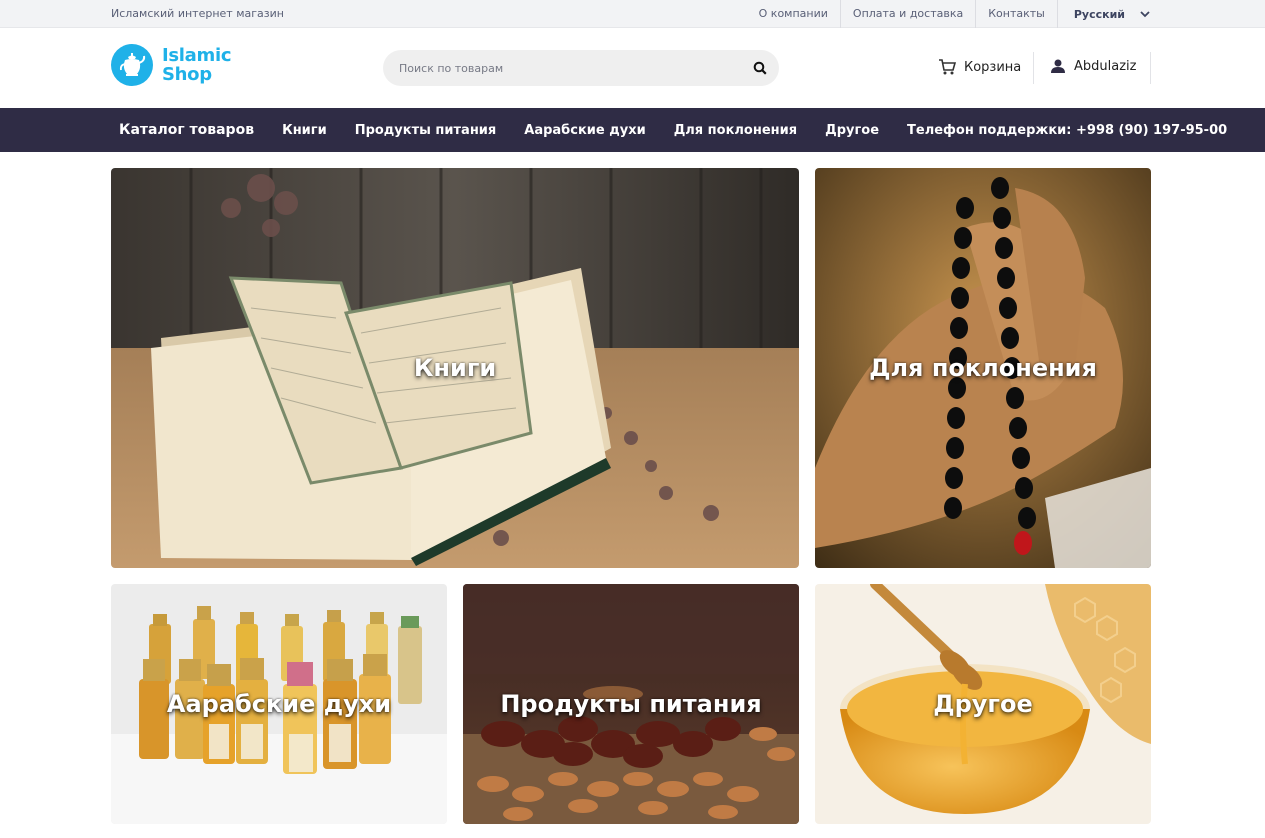 The width and height of the screenshot is (1265, 838). I want to click on logo-line-2: Shop, so click(187, 74).